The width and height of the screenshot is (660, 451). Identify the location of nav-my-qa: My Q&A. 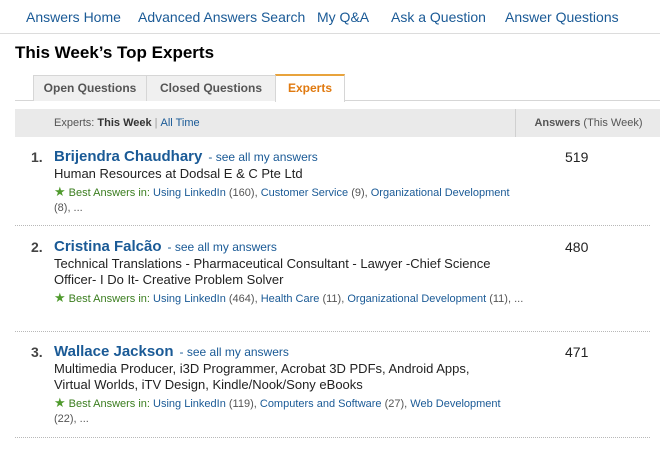
(343, 17).